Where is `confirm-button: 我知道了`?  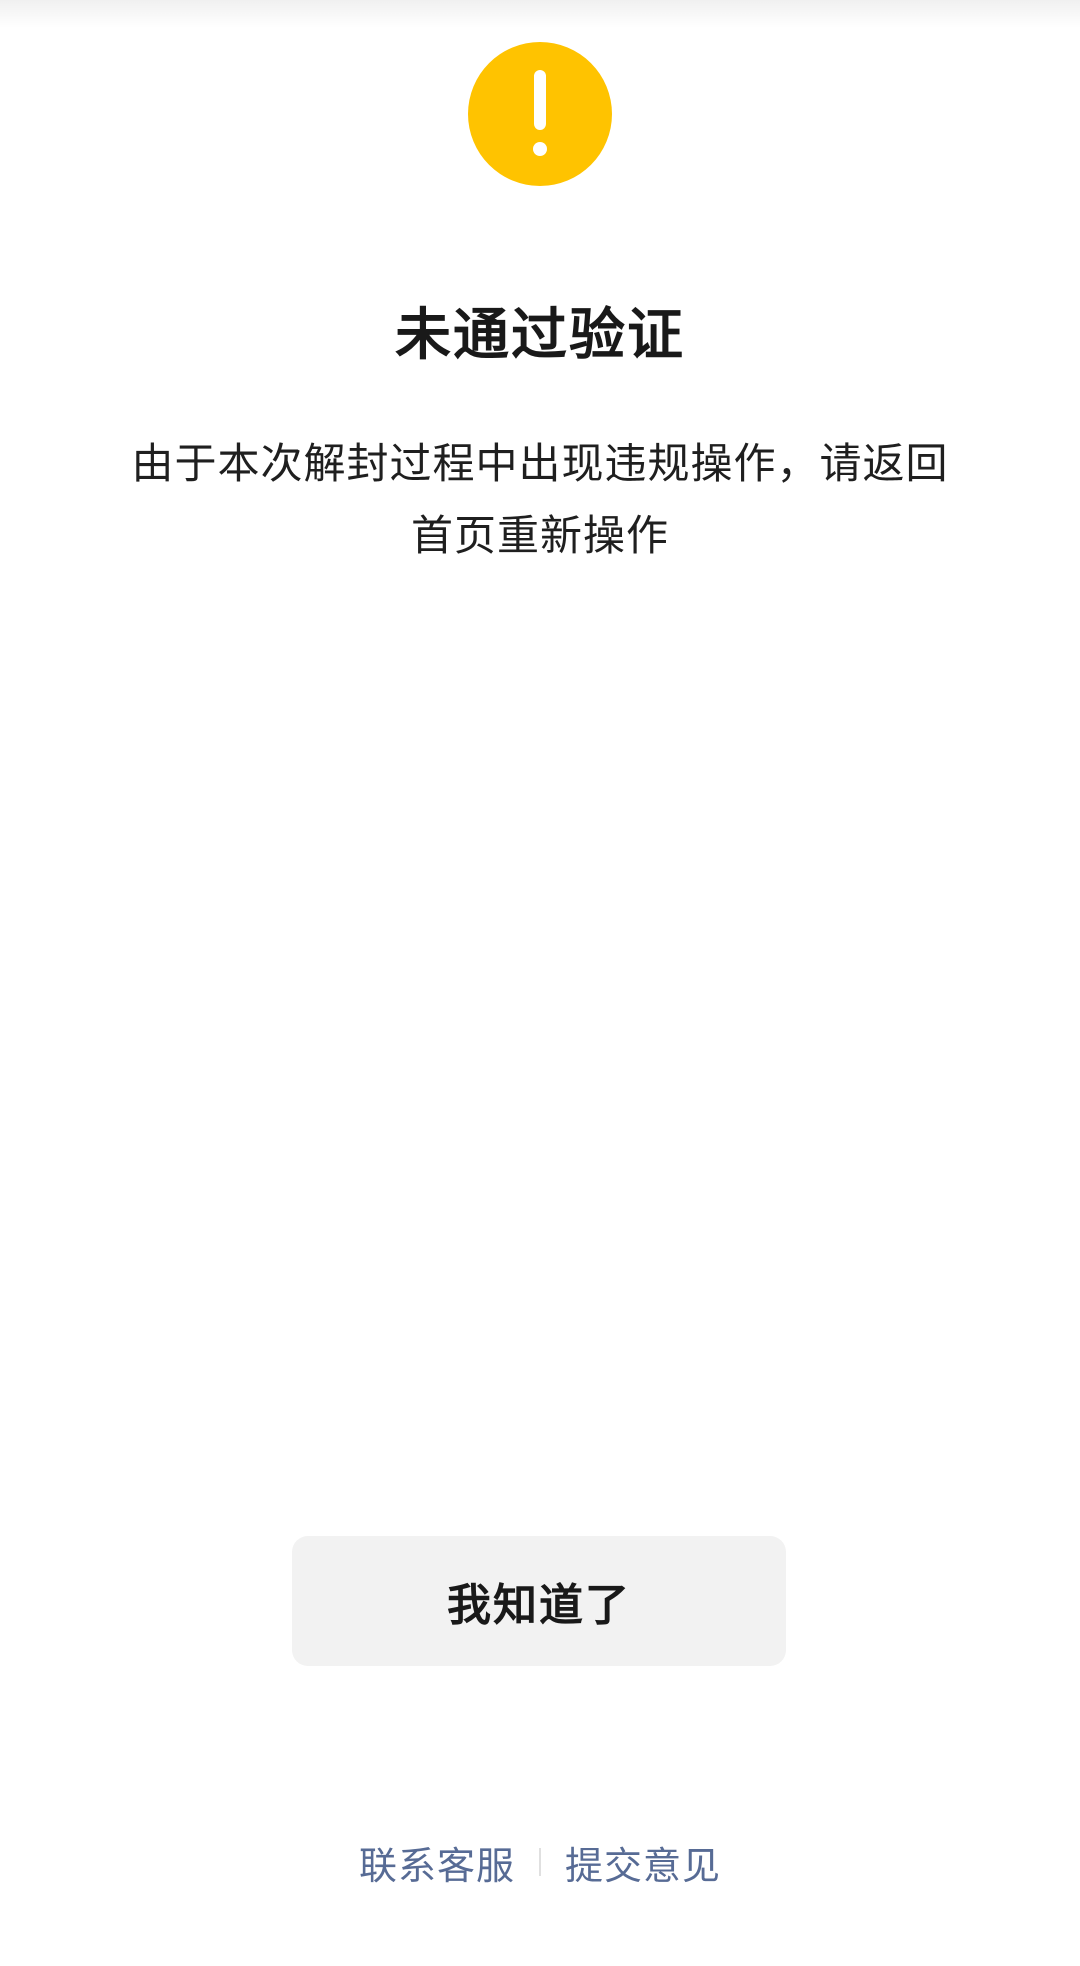
confirm-button: 我知道了 is located at coordinates (539, 1601).